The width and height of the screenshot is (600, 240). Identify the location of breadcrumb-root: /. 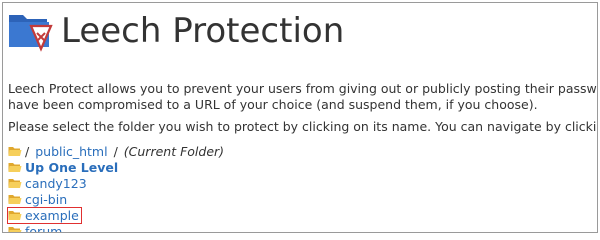
(27, 151).